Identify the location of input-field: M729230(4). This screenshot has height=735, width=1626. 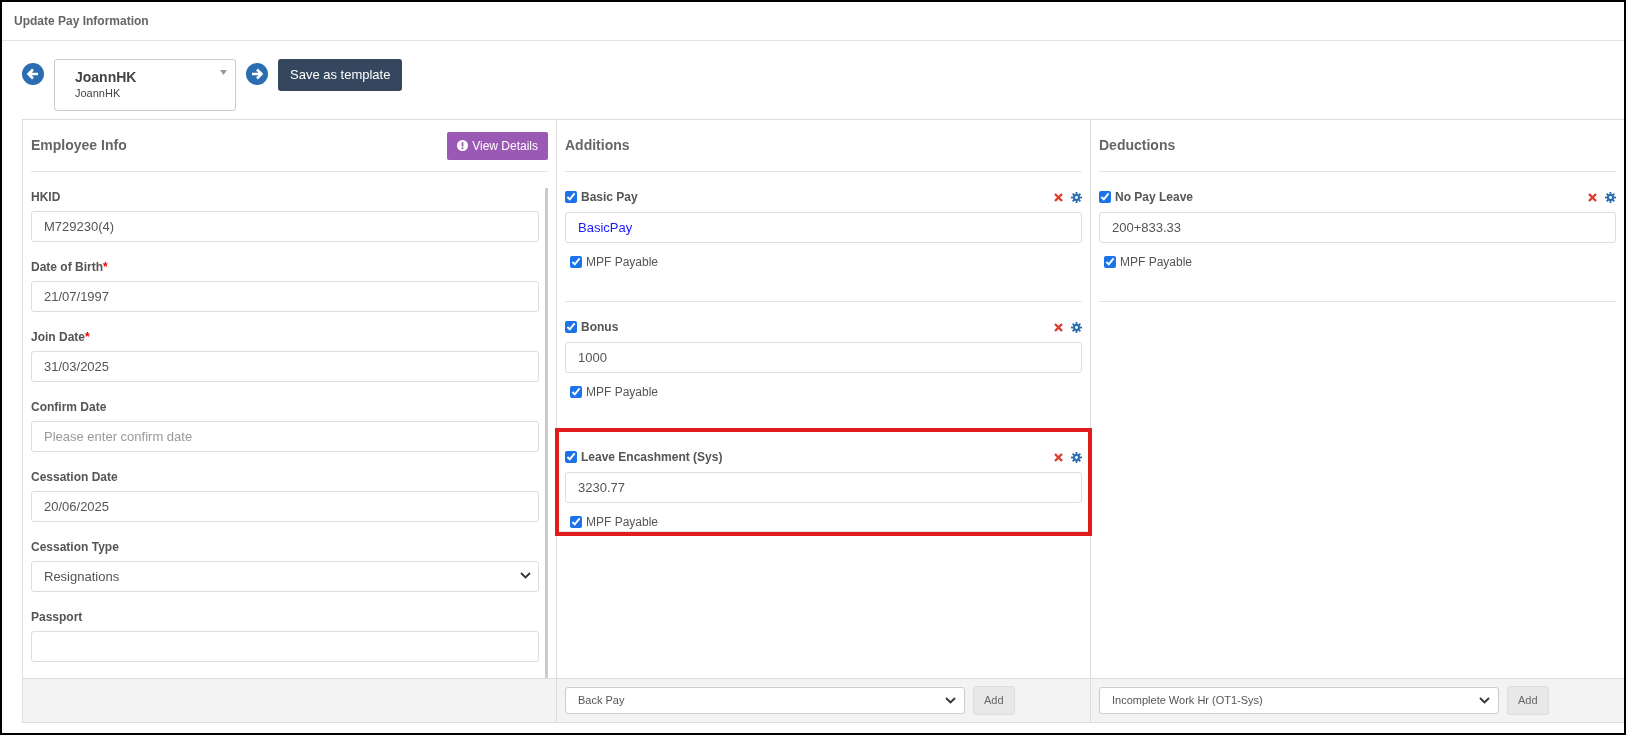
(285, 226).